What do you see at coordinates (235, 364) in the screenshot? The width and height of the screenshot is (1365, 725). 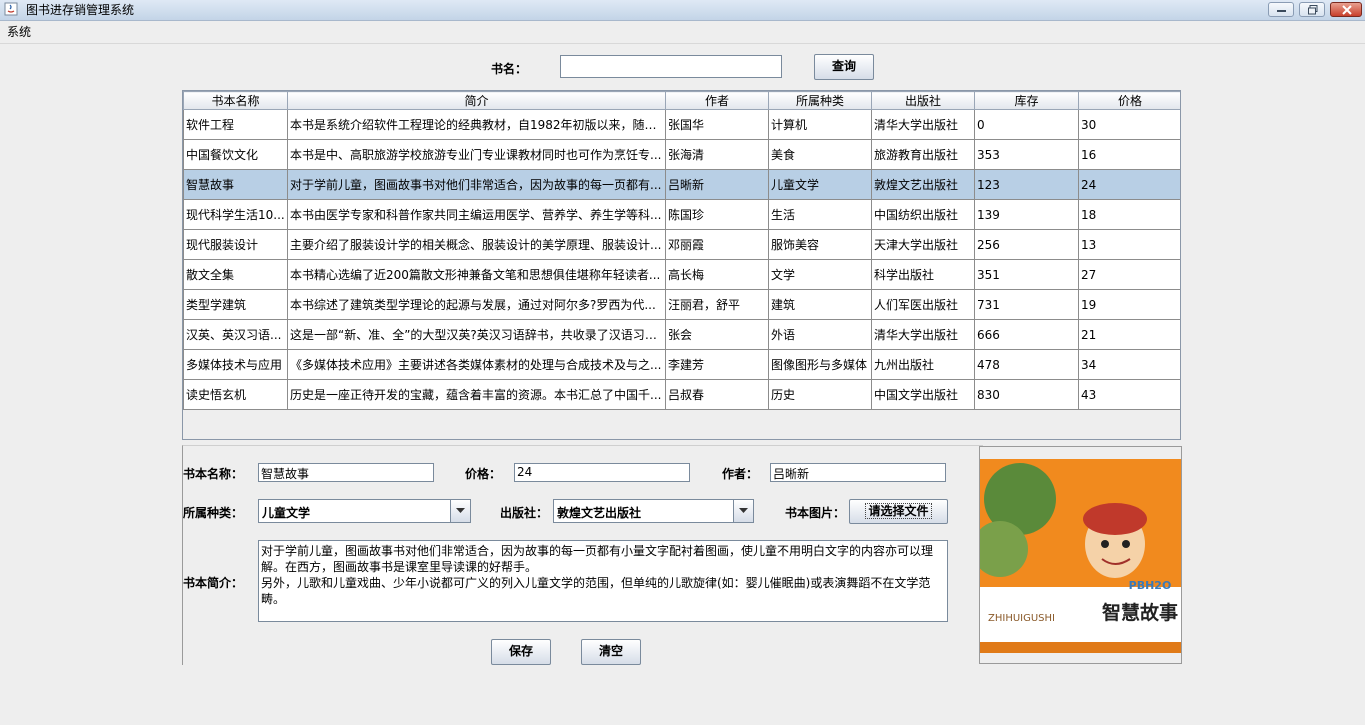 I see `table-cell: 多媒体技术与应用` at bounding box center [235, 364].